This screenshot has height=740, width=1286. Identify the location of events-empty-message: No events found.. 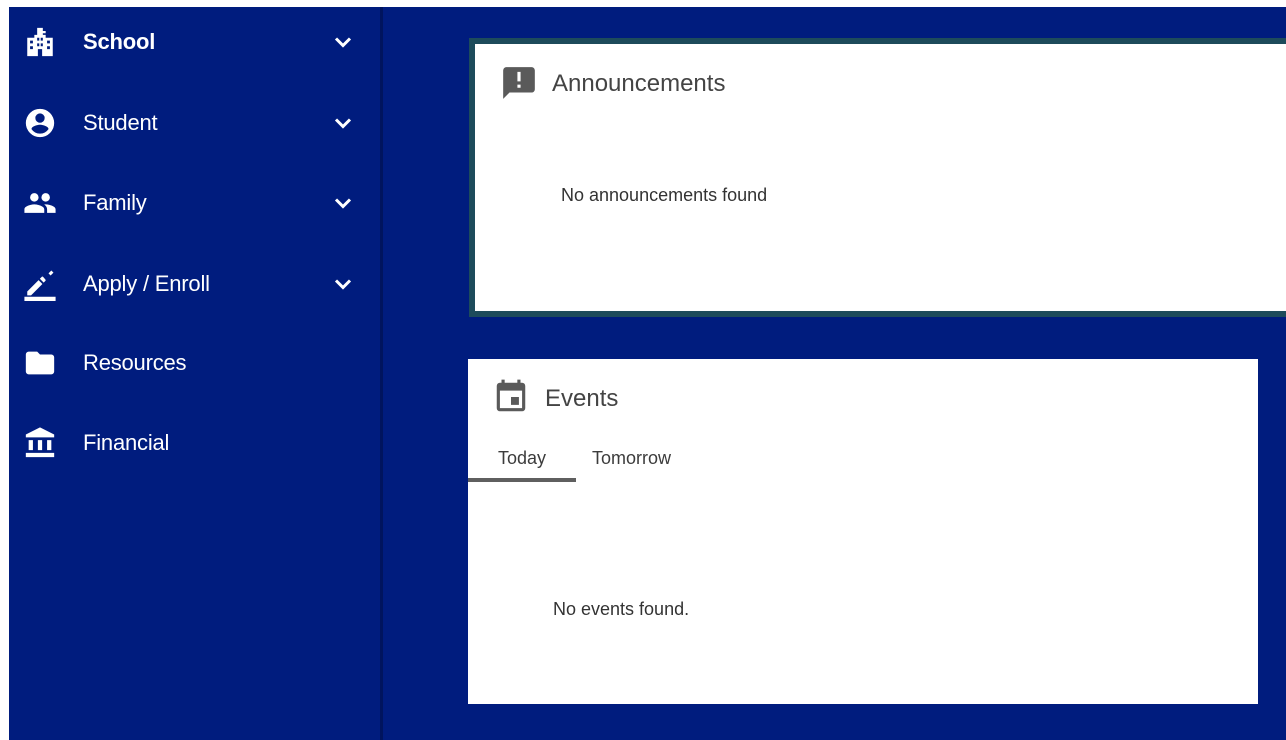
(621, 609).